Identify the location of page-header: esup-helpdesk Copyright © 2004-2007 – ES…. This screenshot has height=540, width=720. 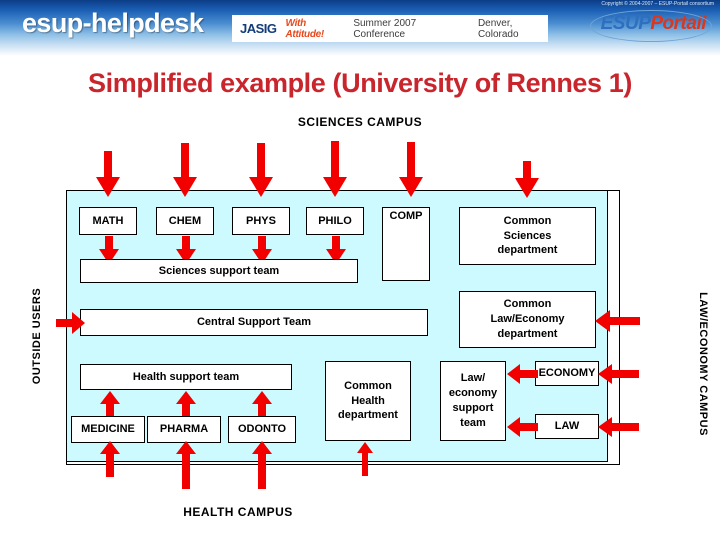
(360, 28).